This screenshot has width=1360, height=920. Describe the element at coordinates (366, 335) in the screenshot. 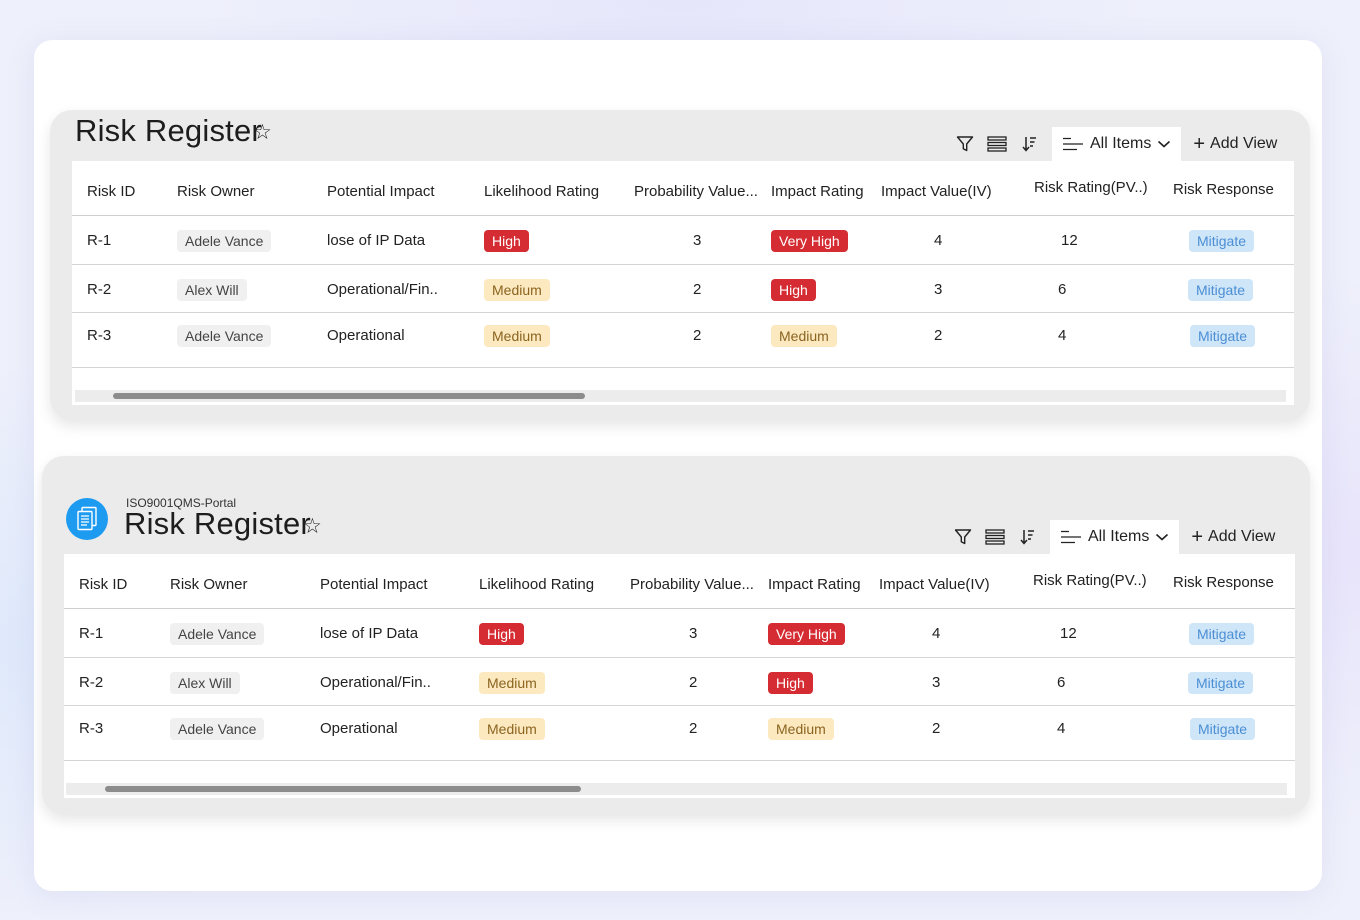

I see `potential-impact: Operational` at that location.